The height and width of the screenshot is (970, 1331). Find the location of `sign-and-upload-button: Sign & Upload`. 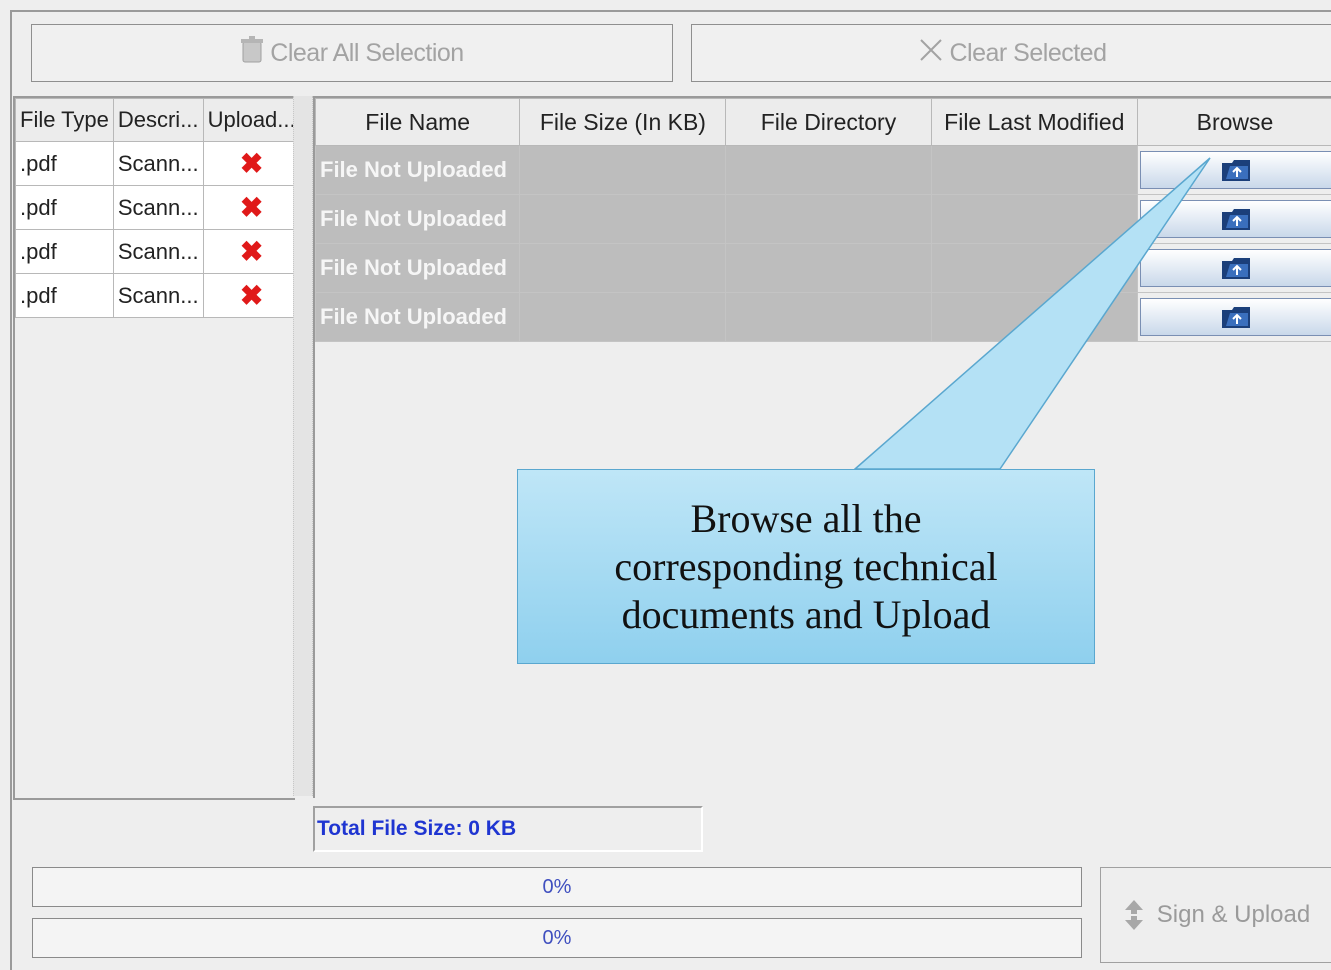

sign-and-upload-button: Sign & Upload is located at coordinates (1215, 915).